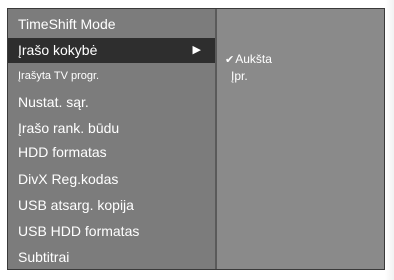 This screenshot has width=394, height=280. What do you see at coordinates (230, 60) in the screenshot?
I see `checkmark-icon: ✔` at bounding box center [230, 60].